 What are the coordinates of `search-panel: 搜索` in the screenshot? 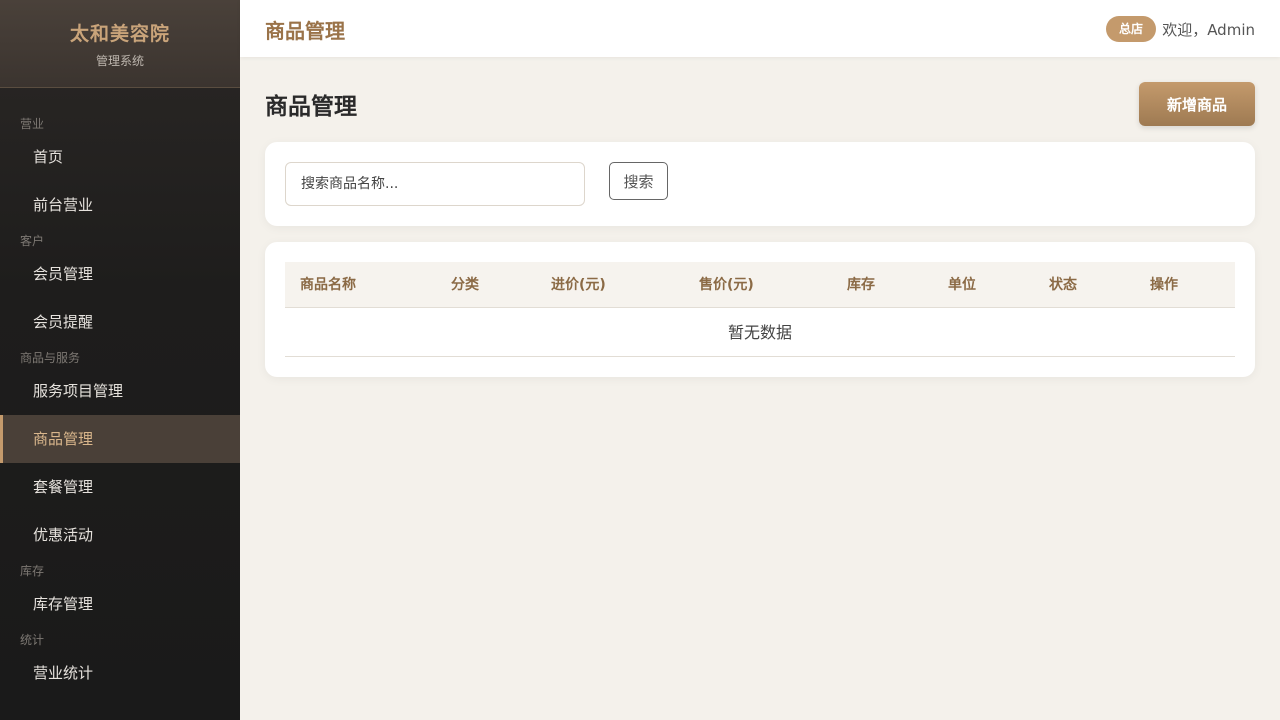 It's located at (760, 184).